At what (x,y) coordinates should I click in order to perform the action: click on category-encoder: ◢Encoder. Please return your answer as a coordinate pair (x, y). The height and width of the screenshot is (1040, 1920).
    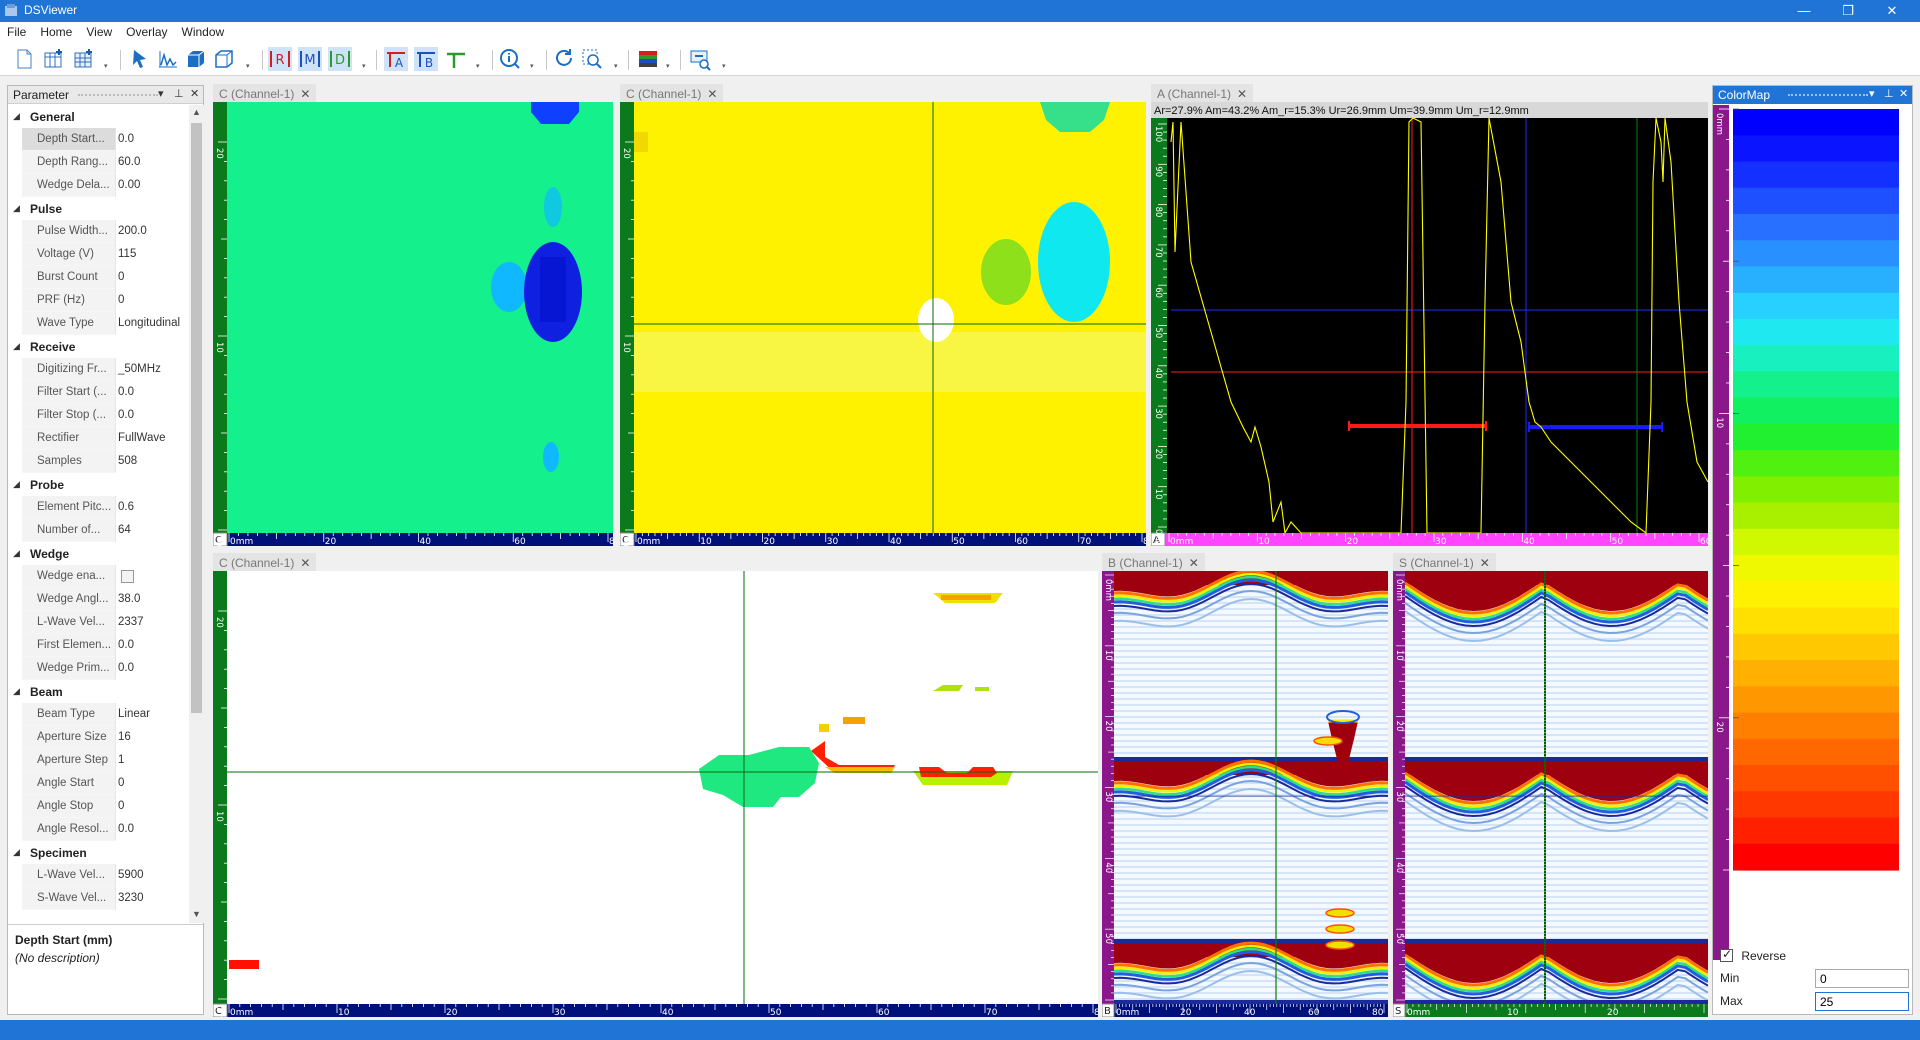
    Looking at the image, I should click on (98, 912).